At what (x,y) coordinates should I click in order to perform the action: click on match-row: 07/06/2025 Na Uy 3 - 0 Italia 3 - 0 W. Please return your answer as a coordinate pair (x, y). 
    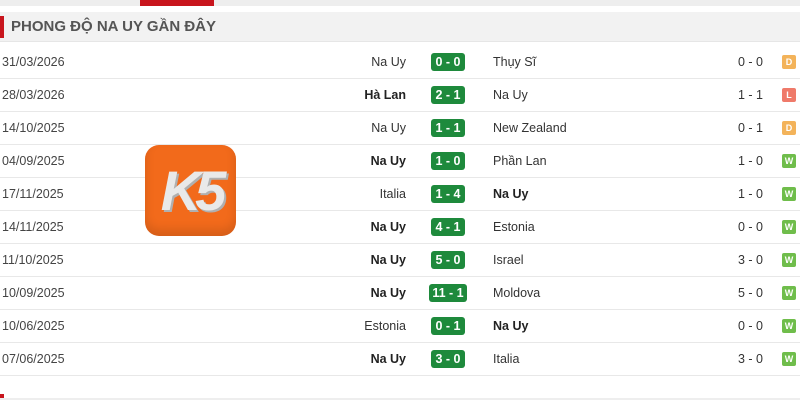
    Looking at the image, I should click on (400, 359).